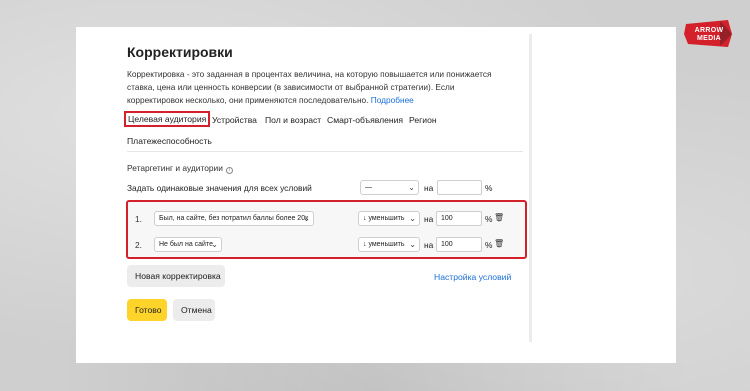  What do you see at coordinates (293, 120) in the screenshot?
I see `tab-gender-age: Пол и возраст` at bounding box center [293, 120].